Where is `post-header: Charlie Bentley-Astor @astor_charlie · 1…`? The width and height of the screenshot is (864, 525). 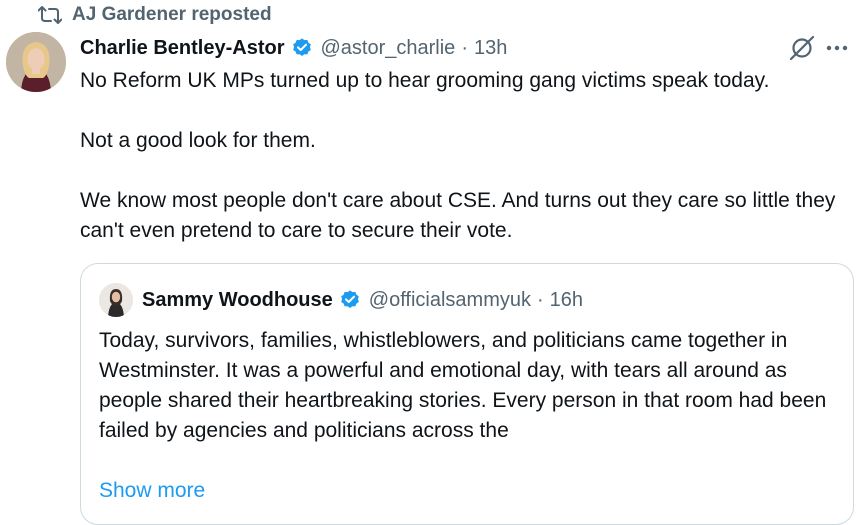
post-header: Charlie Bentley-Astor @astor_charlie · 1… is located at coordinates (430, 48).